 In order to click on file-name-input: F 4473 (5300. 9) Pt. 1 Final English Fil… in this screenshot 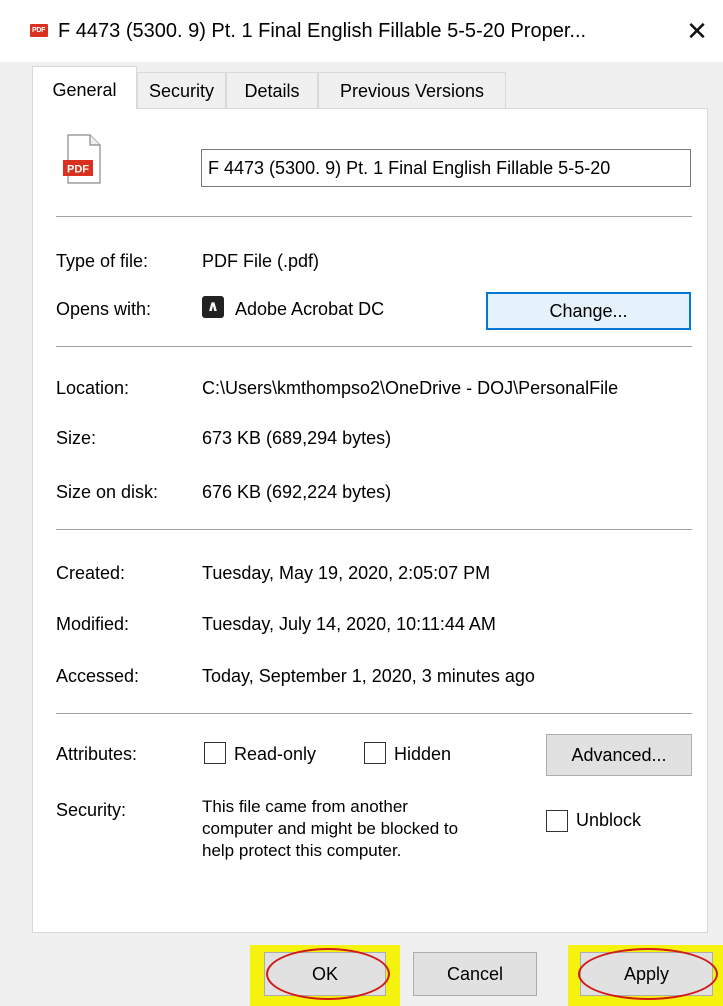, I will do `click(446, 168)`.